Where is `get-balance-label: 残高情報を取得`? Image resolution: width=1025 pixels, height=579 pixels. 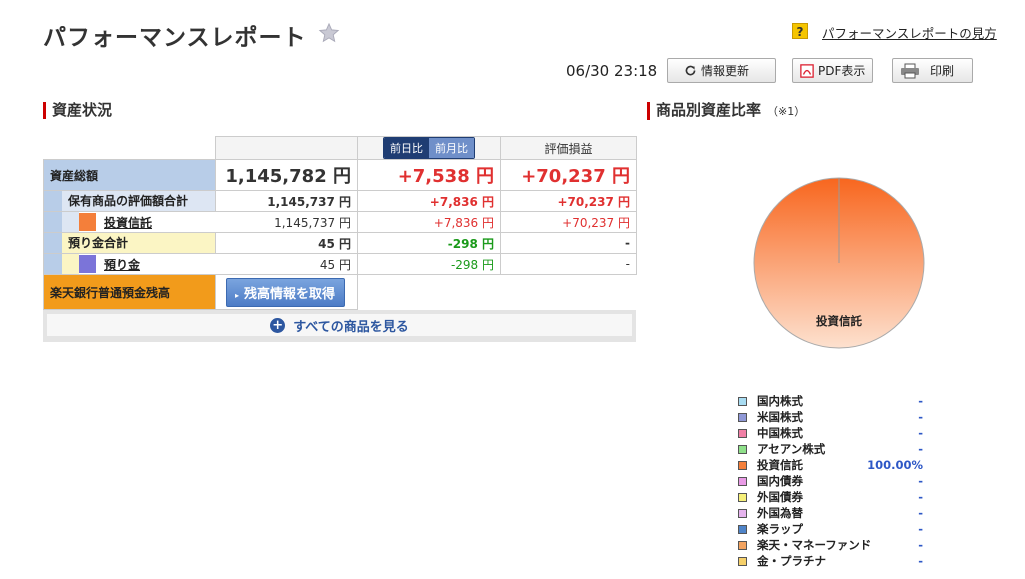 get-balance-label: 残高情報を取得 is located at coordinates (290, 294).